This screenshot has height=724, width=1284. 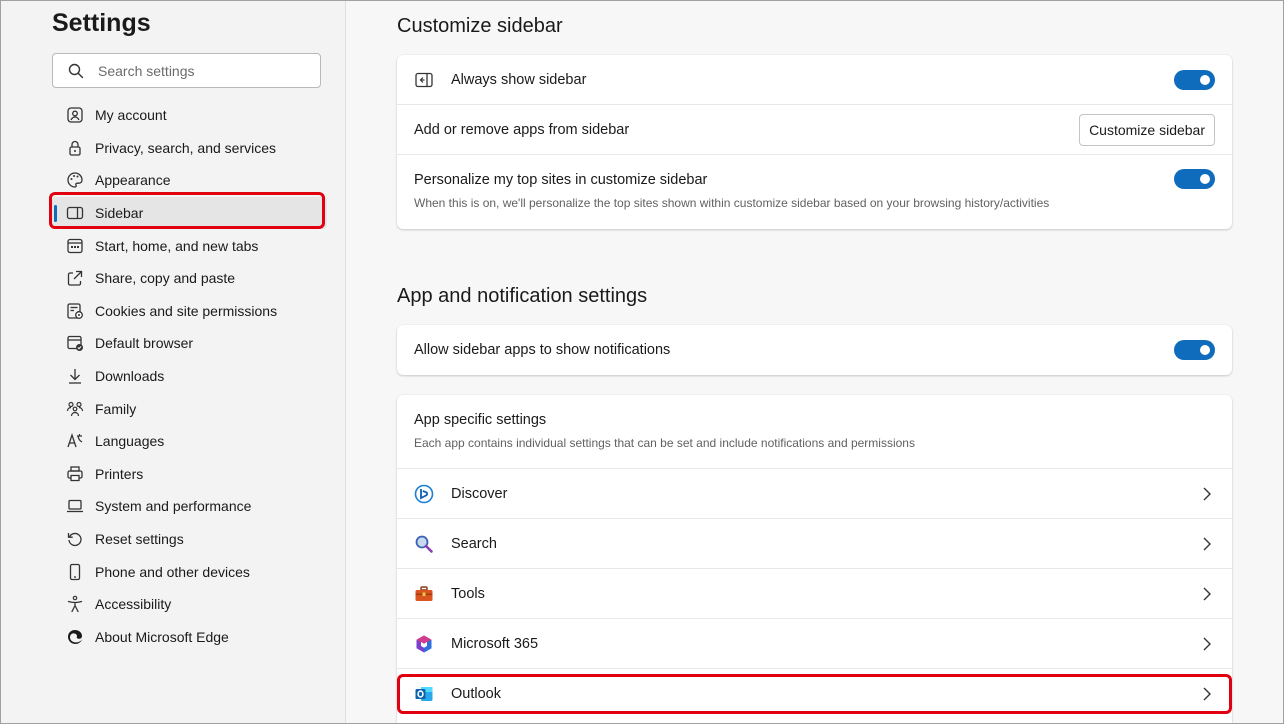 What do you see at coordinates (814, 80) in the screenshot?
I see `always-show-sidebar-row: Always show sidebar` at bounding box center [814, 80].